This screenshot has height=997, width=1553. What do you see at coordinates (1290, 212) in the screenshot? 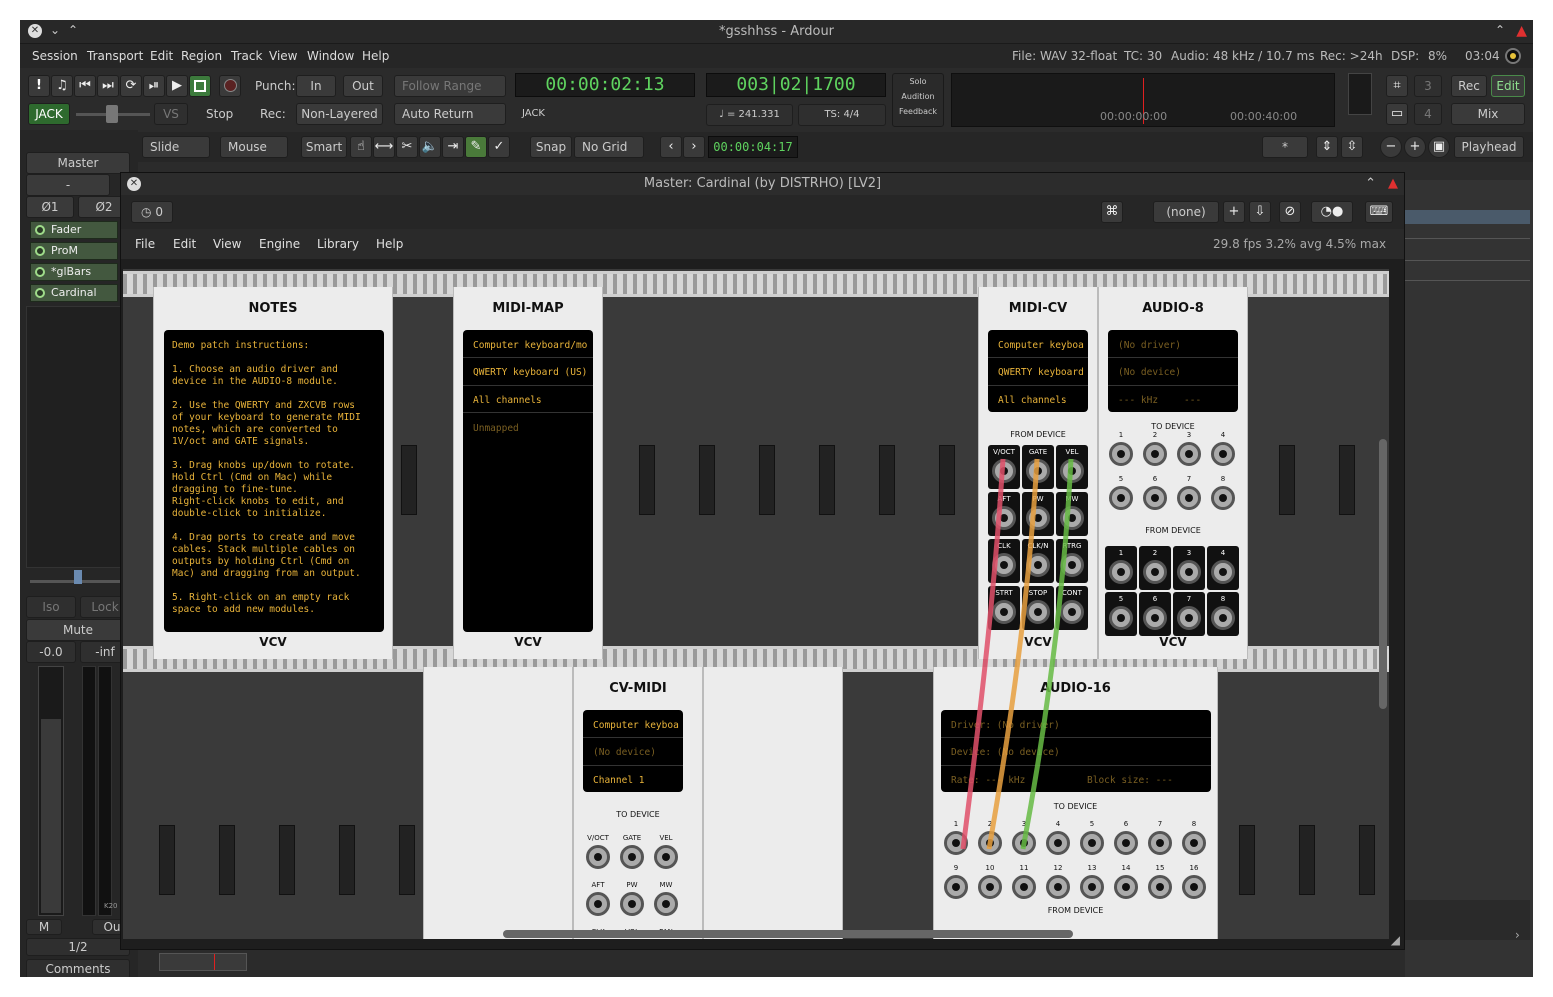
I see `delete-preset-icon: ⊘` at bounding box center [1290, 212].